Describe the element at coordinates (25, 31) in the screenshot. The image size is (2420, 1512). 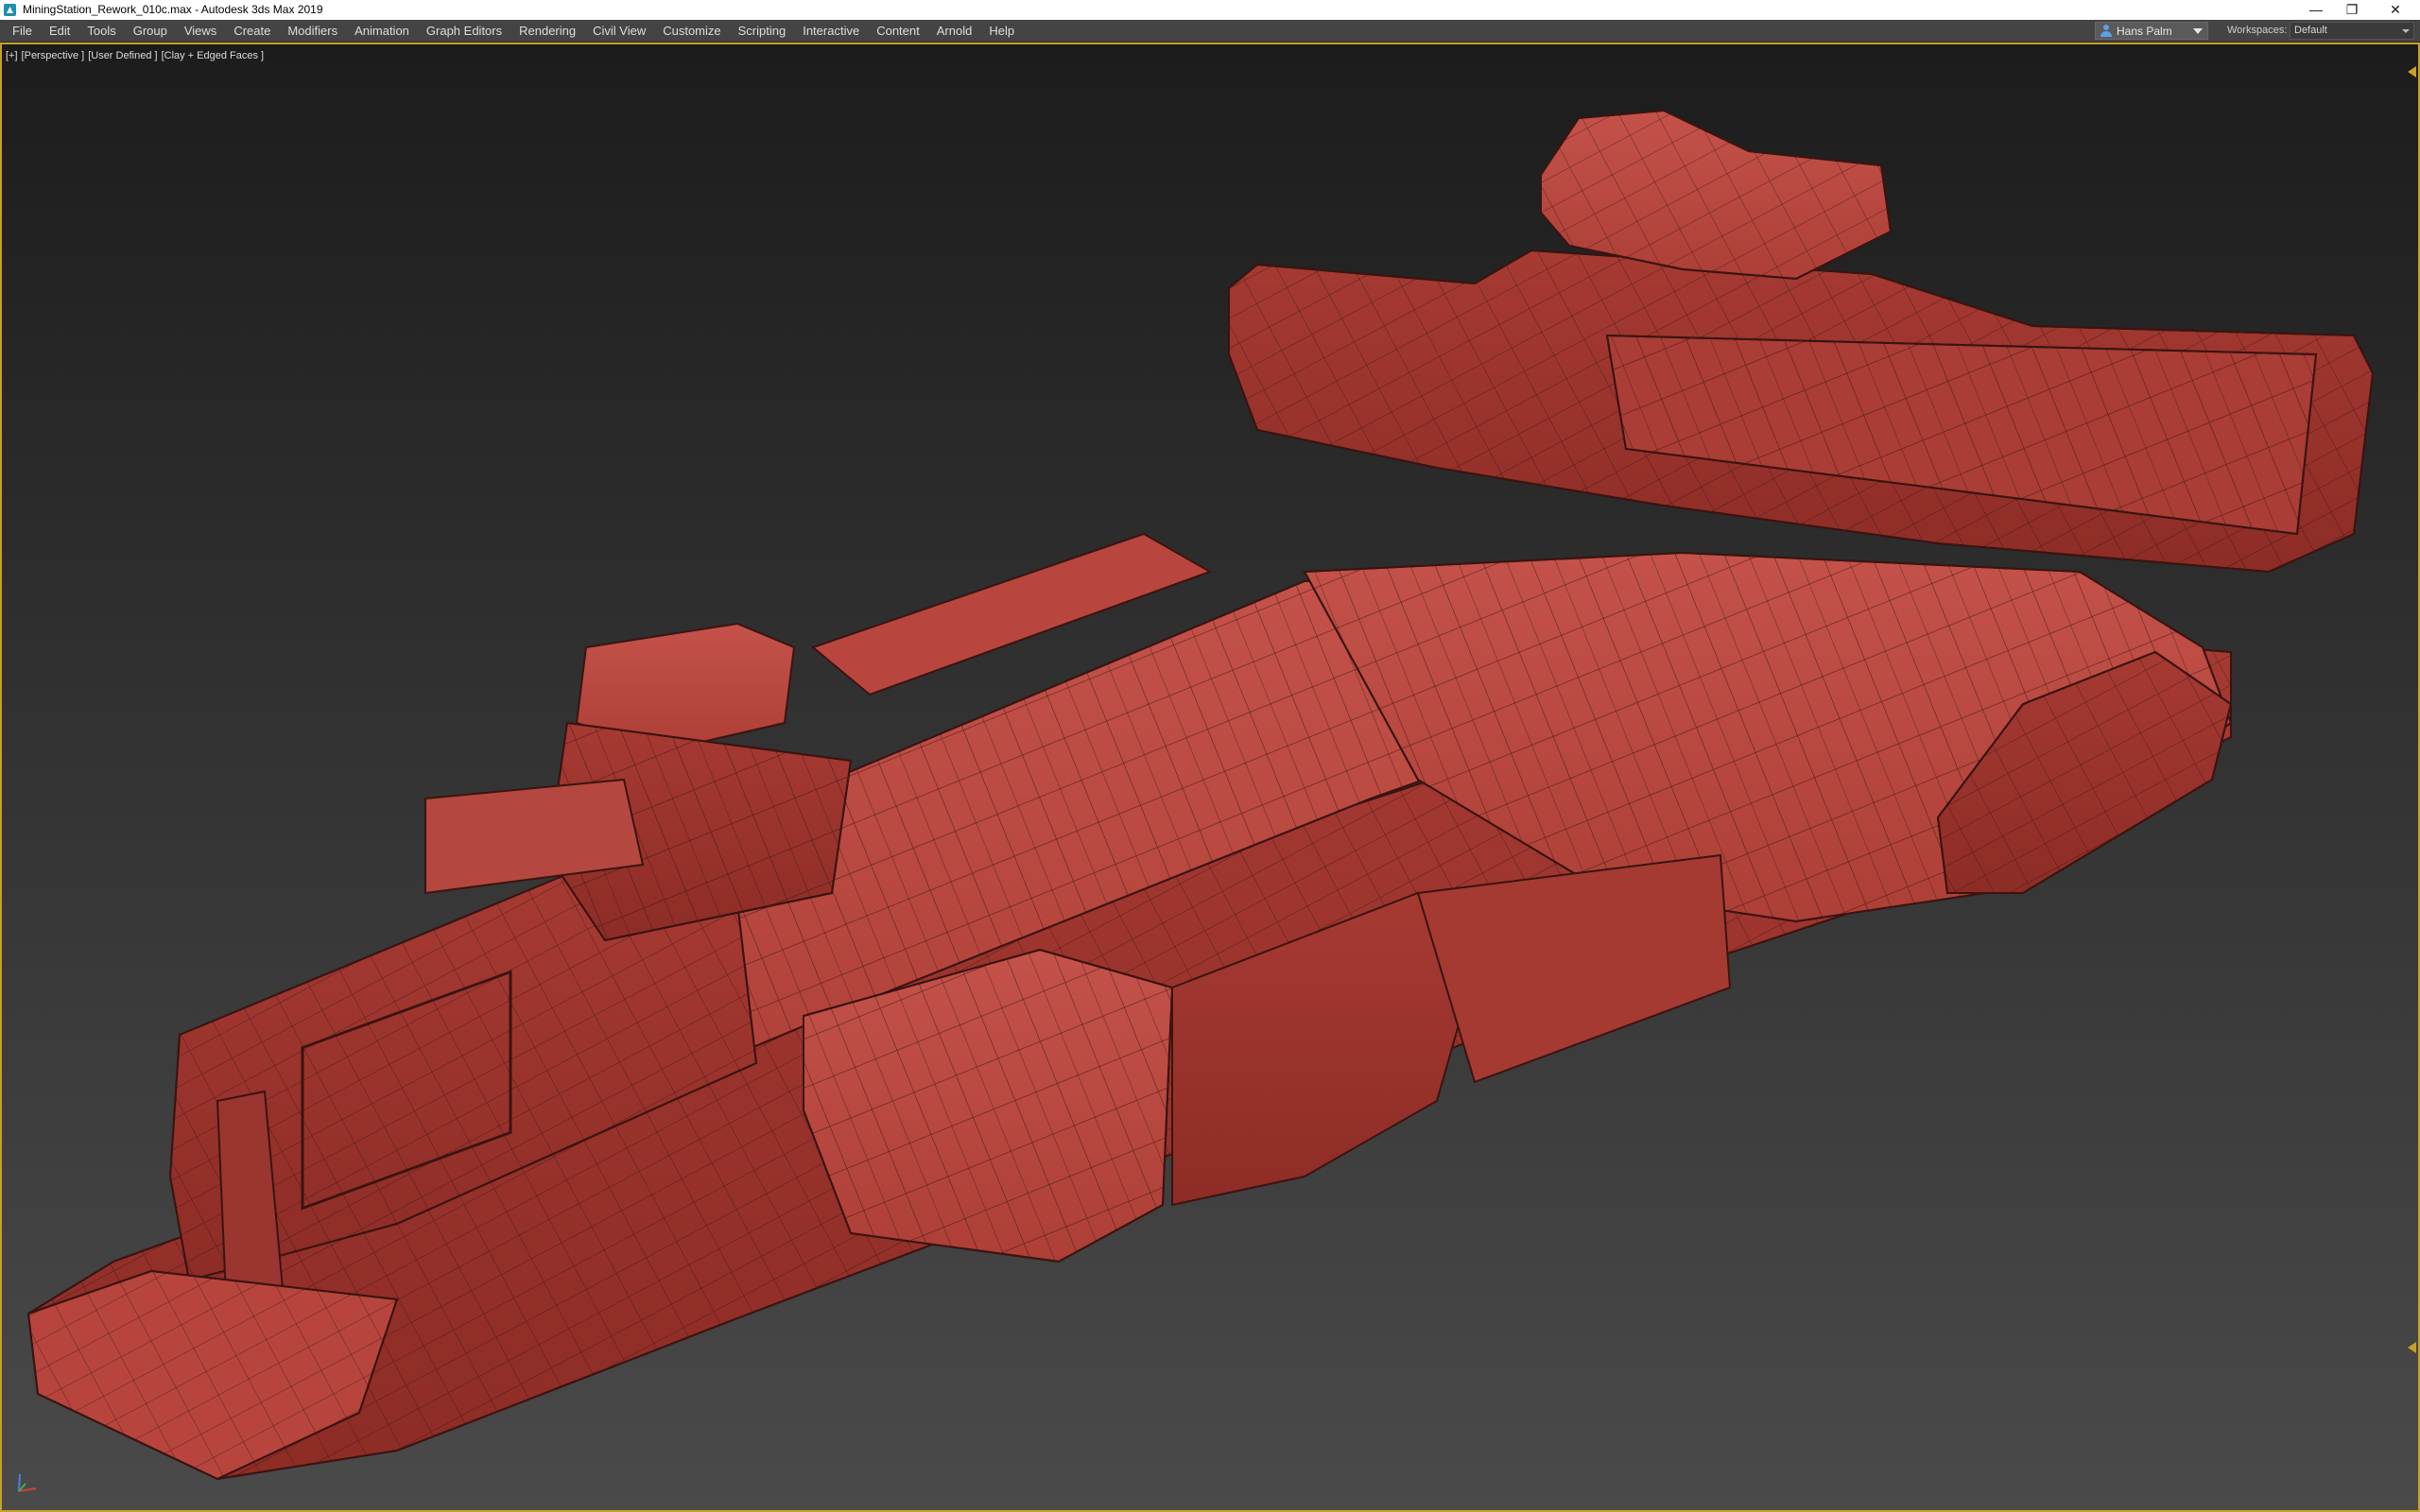
I see `menu-file: File` at that location.